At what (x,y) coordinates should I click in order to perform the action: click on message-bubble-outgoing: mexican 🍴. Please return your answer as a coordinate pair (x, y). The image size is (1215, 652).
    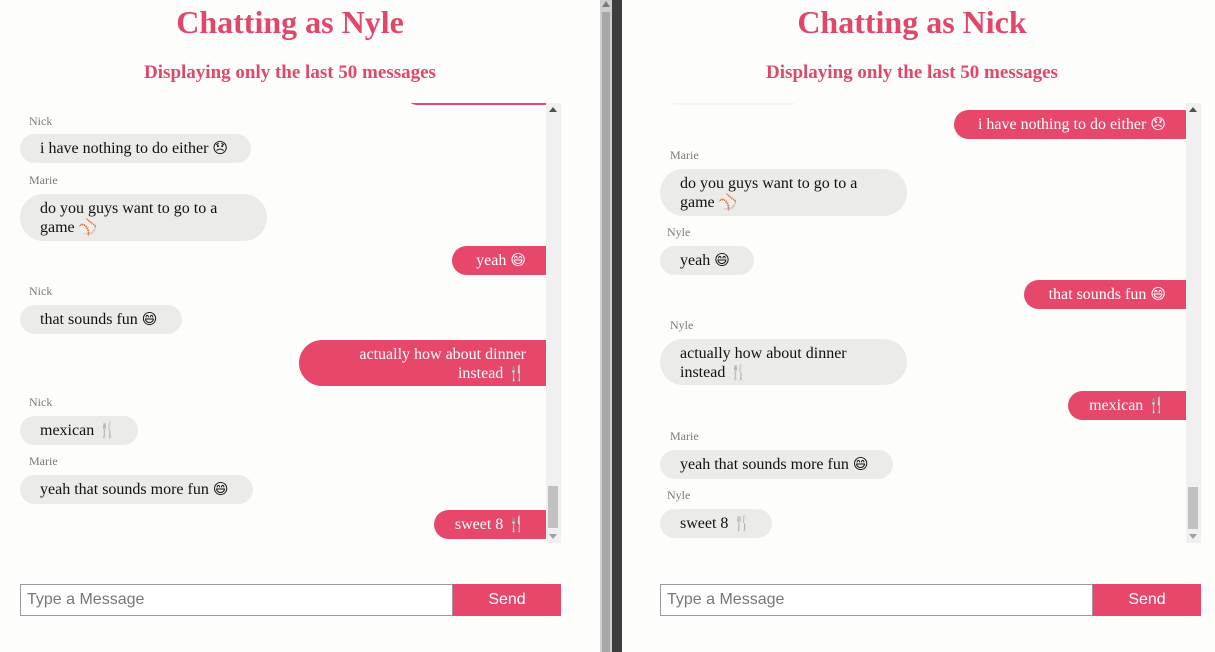
    Looking at the image, I should click on (1127, 405).